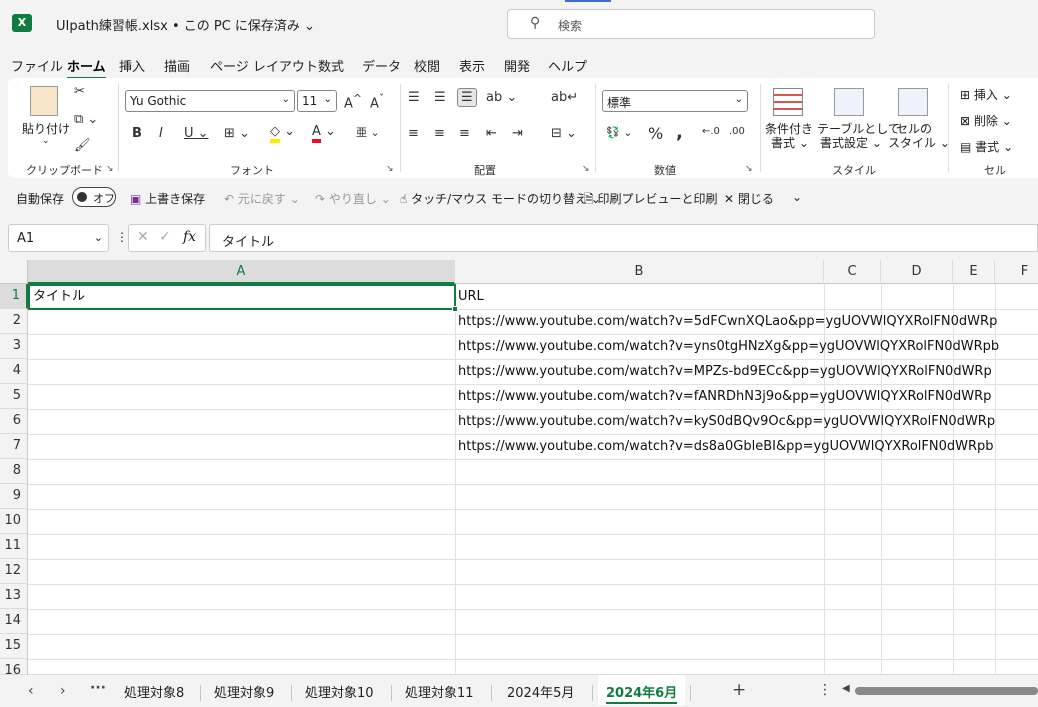 The height and width of the screenshot is (707, 1038). Describe the element at coordinates (825, 690) in the screenshot. I see `sheet-options-icon: ⋮` at that location.